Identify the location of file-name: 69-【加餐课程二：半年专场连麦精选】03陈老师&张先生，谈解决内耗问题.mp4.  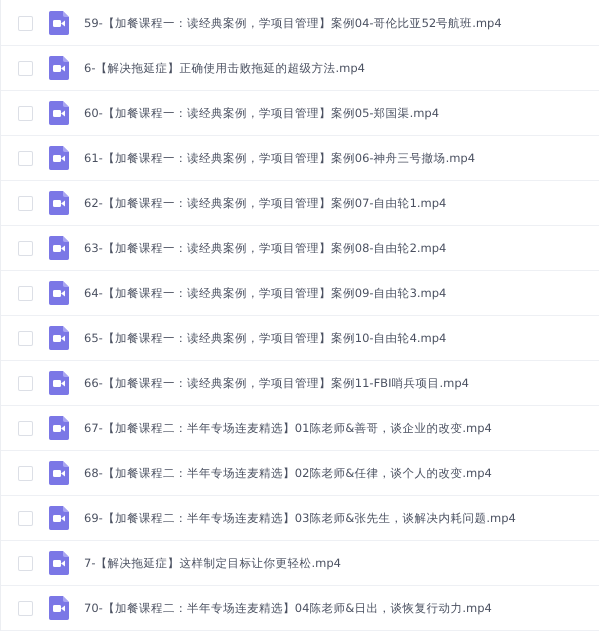
(300, 518).